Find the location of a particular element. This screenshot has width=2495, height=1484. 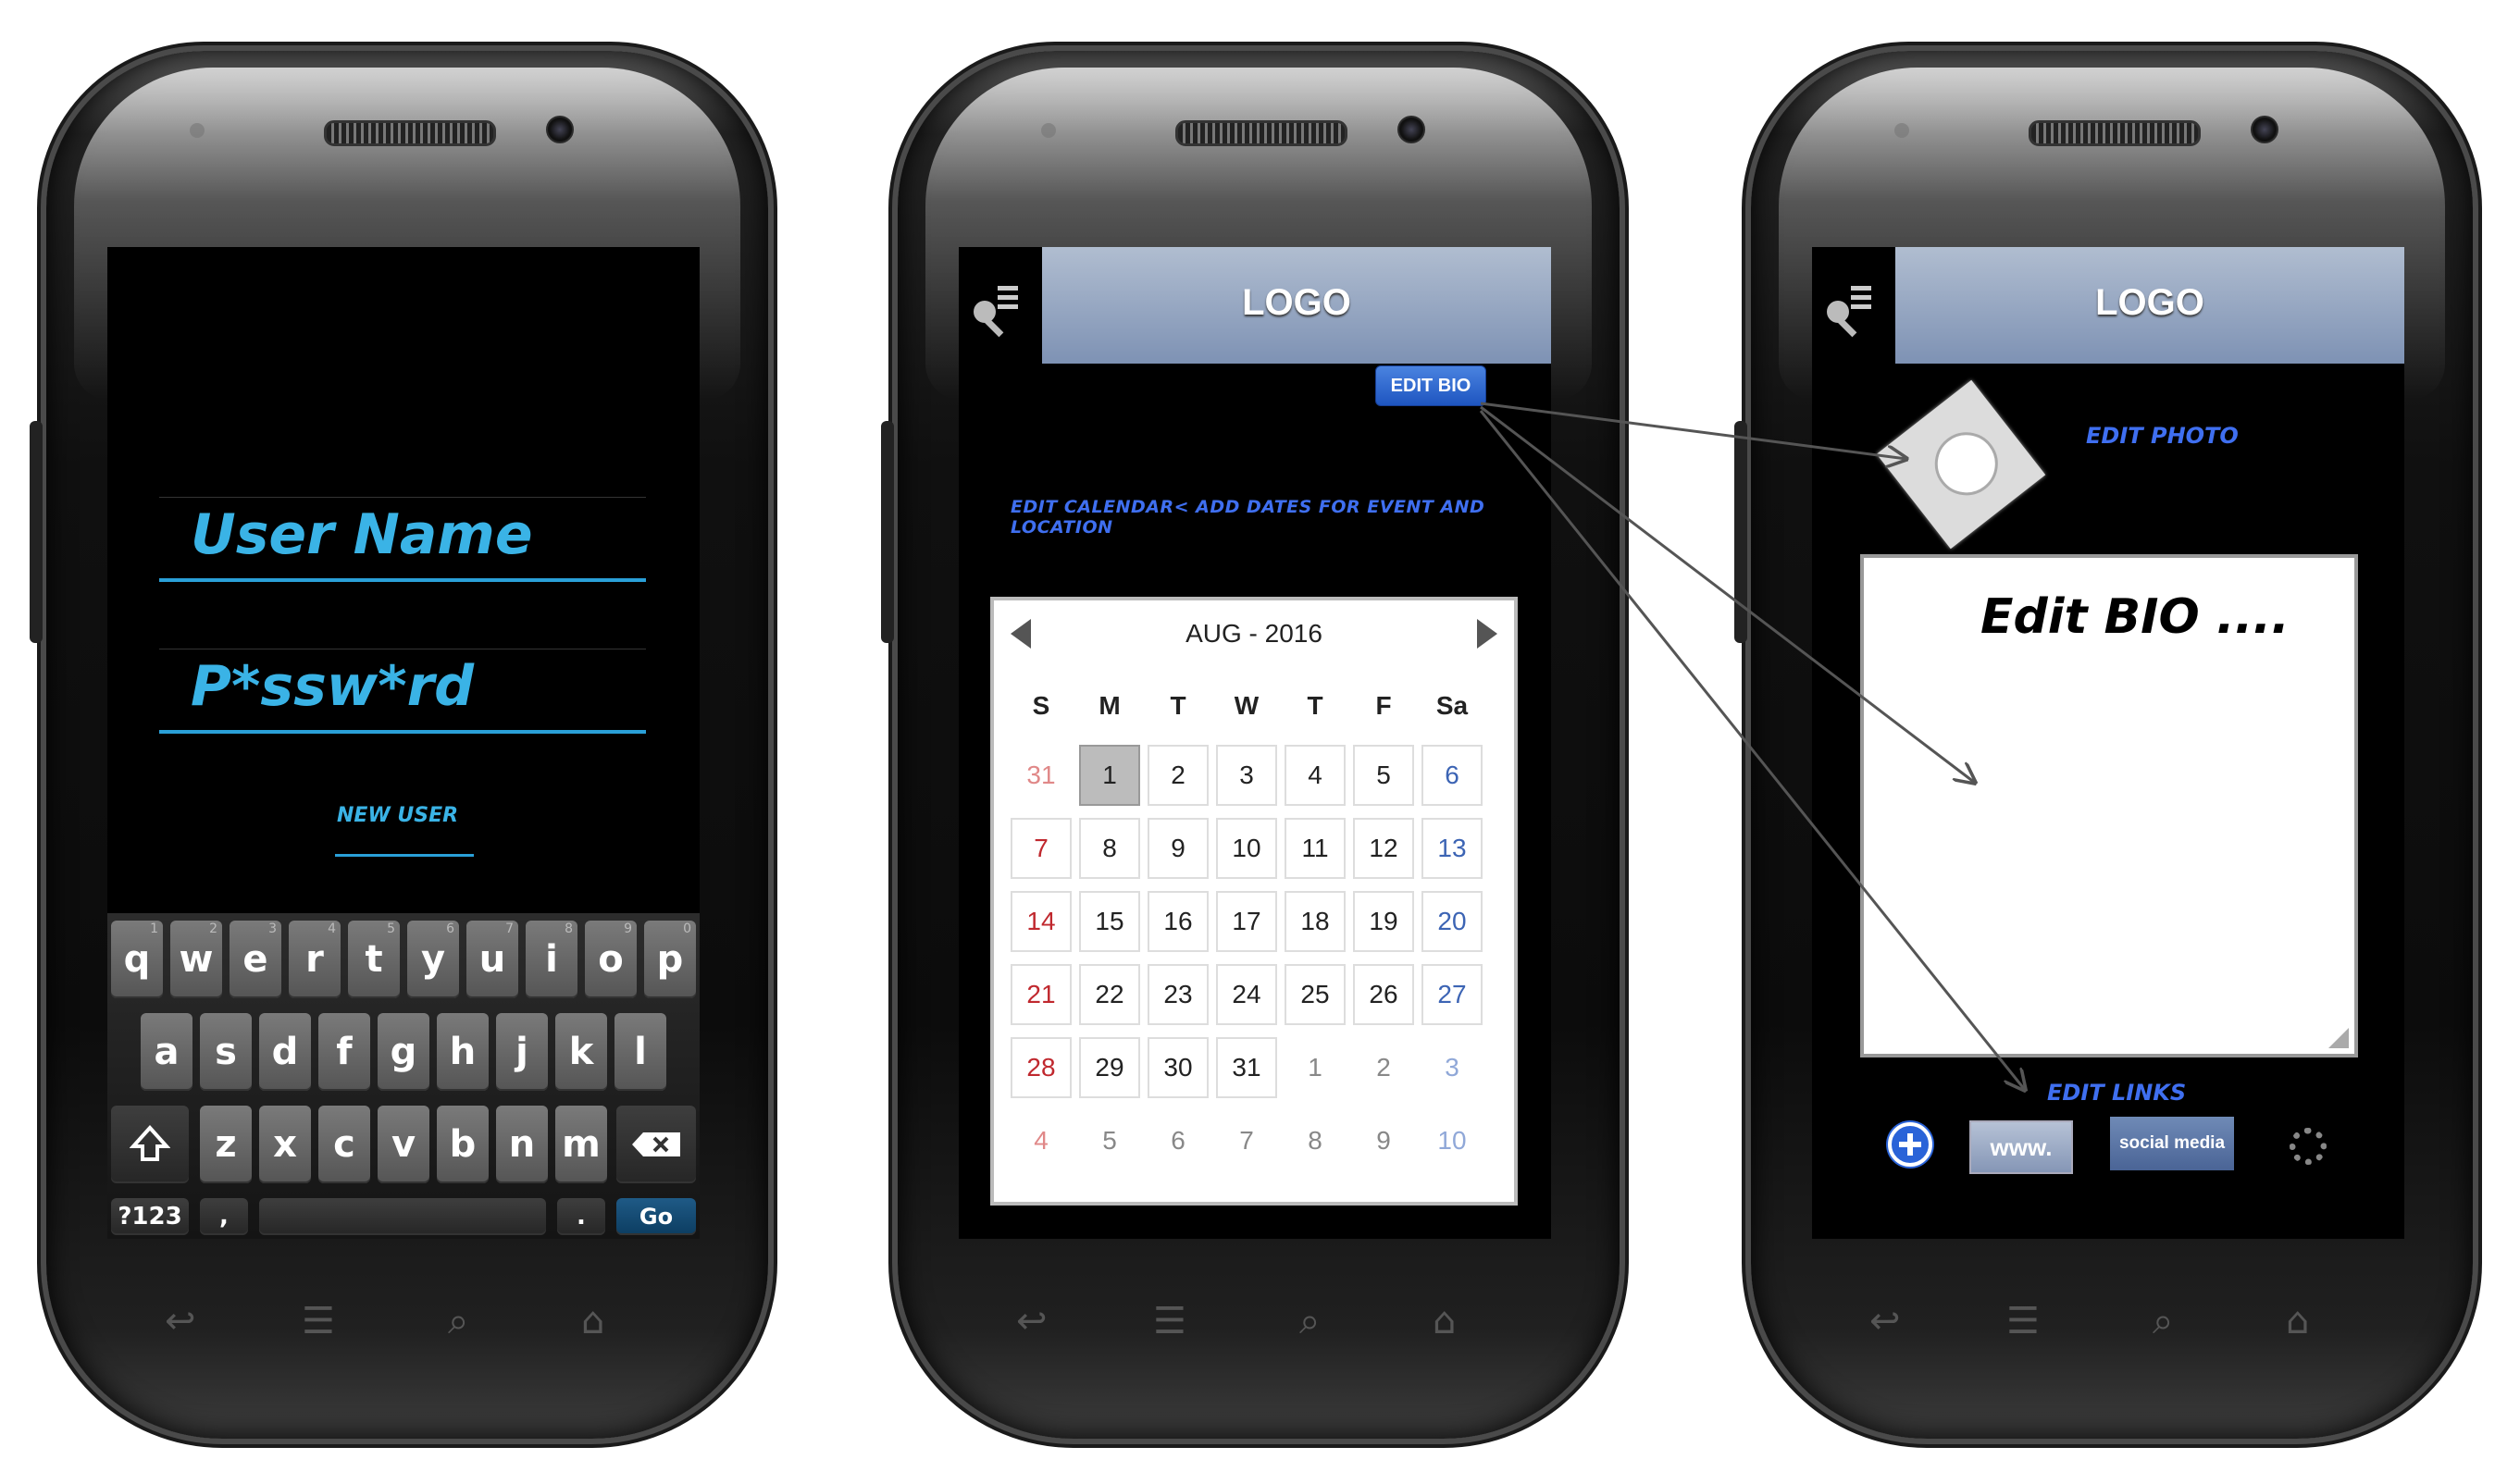

key-i: i8 is located at coordinates (551, 959).